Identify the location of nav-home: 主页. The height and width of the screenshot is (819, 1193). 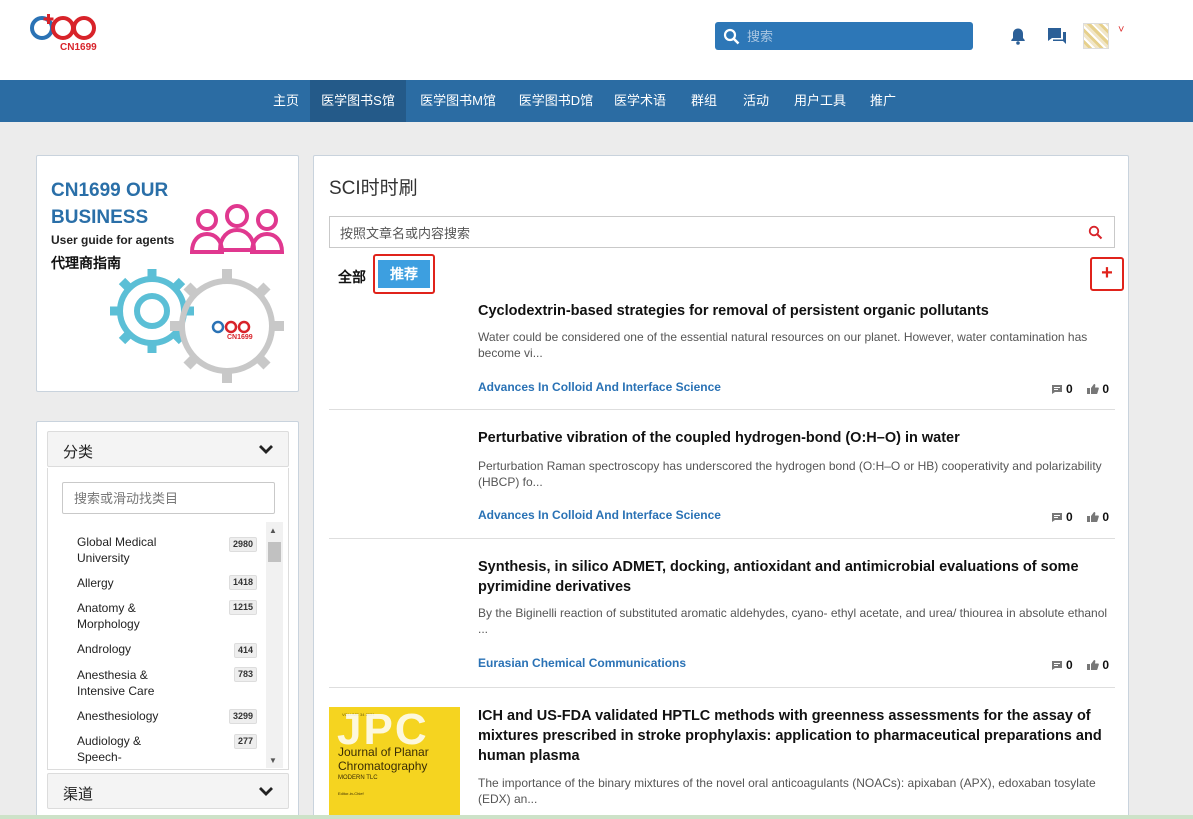
(286, 101).